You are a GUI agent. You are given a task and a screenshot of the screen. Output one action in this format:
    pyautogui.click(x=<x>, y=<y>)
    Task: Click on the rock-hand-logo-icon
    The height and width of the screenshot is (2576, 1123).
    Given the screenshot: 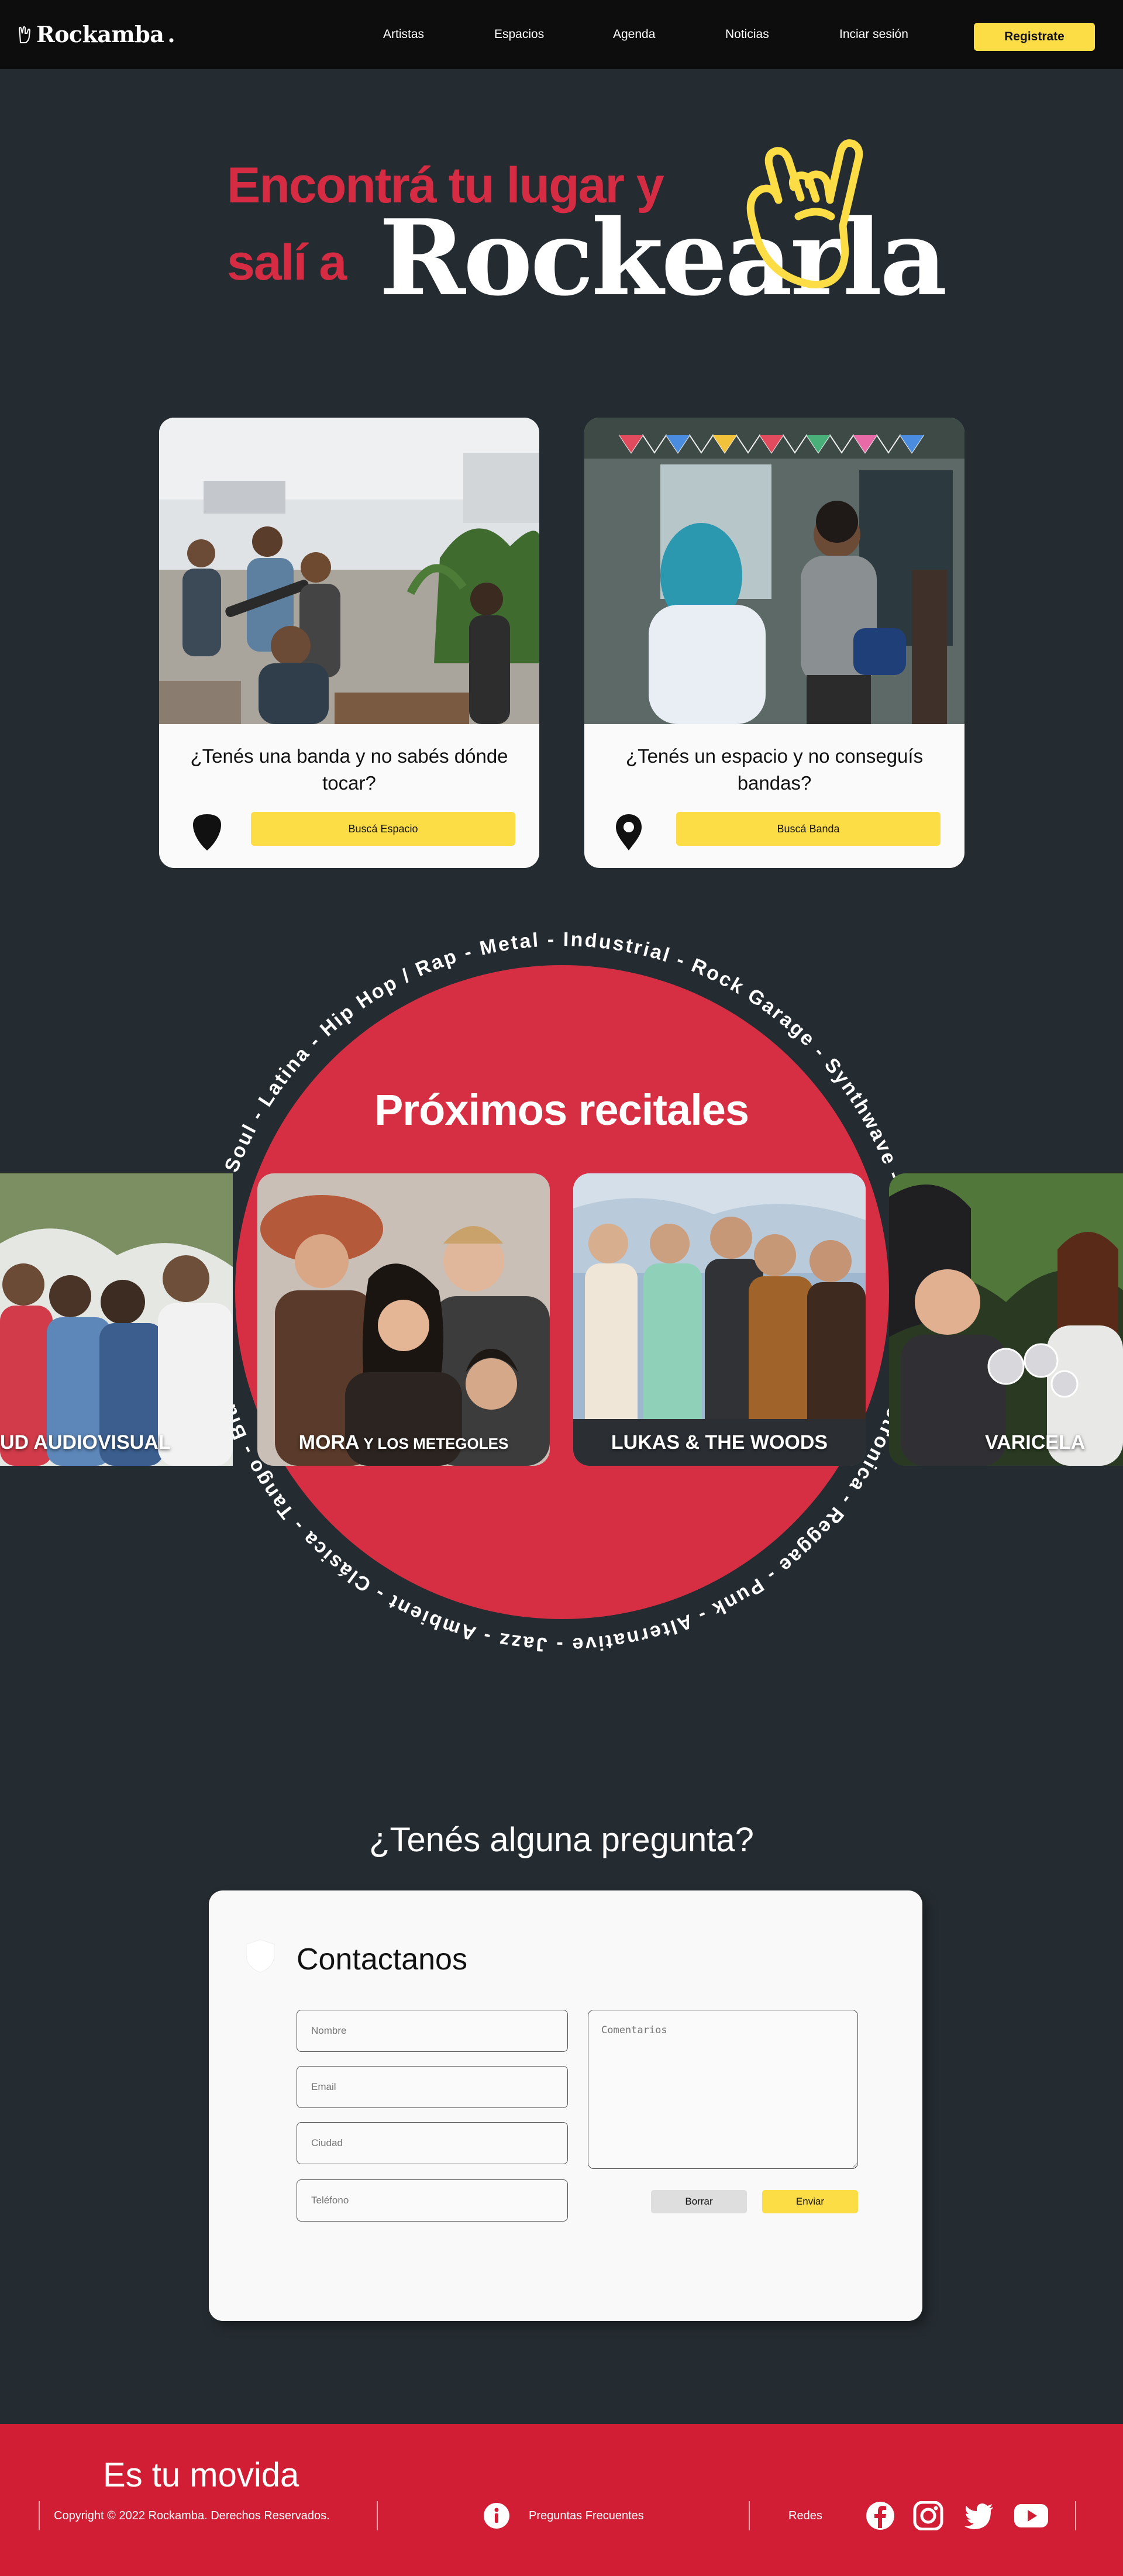 What is the action you would take?
    pyautogui.click(x=24, y=34)
    